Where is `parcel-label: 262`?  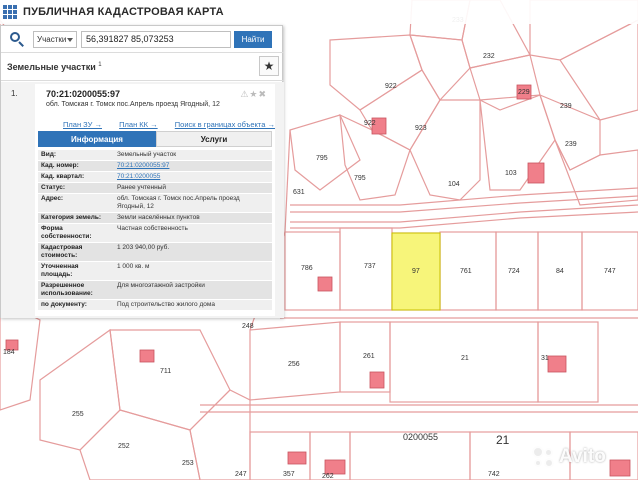
parcel-label: 262 is located at coordinates (328, 476).